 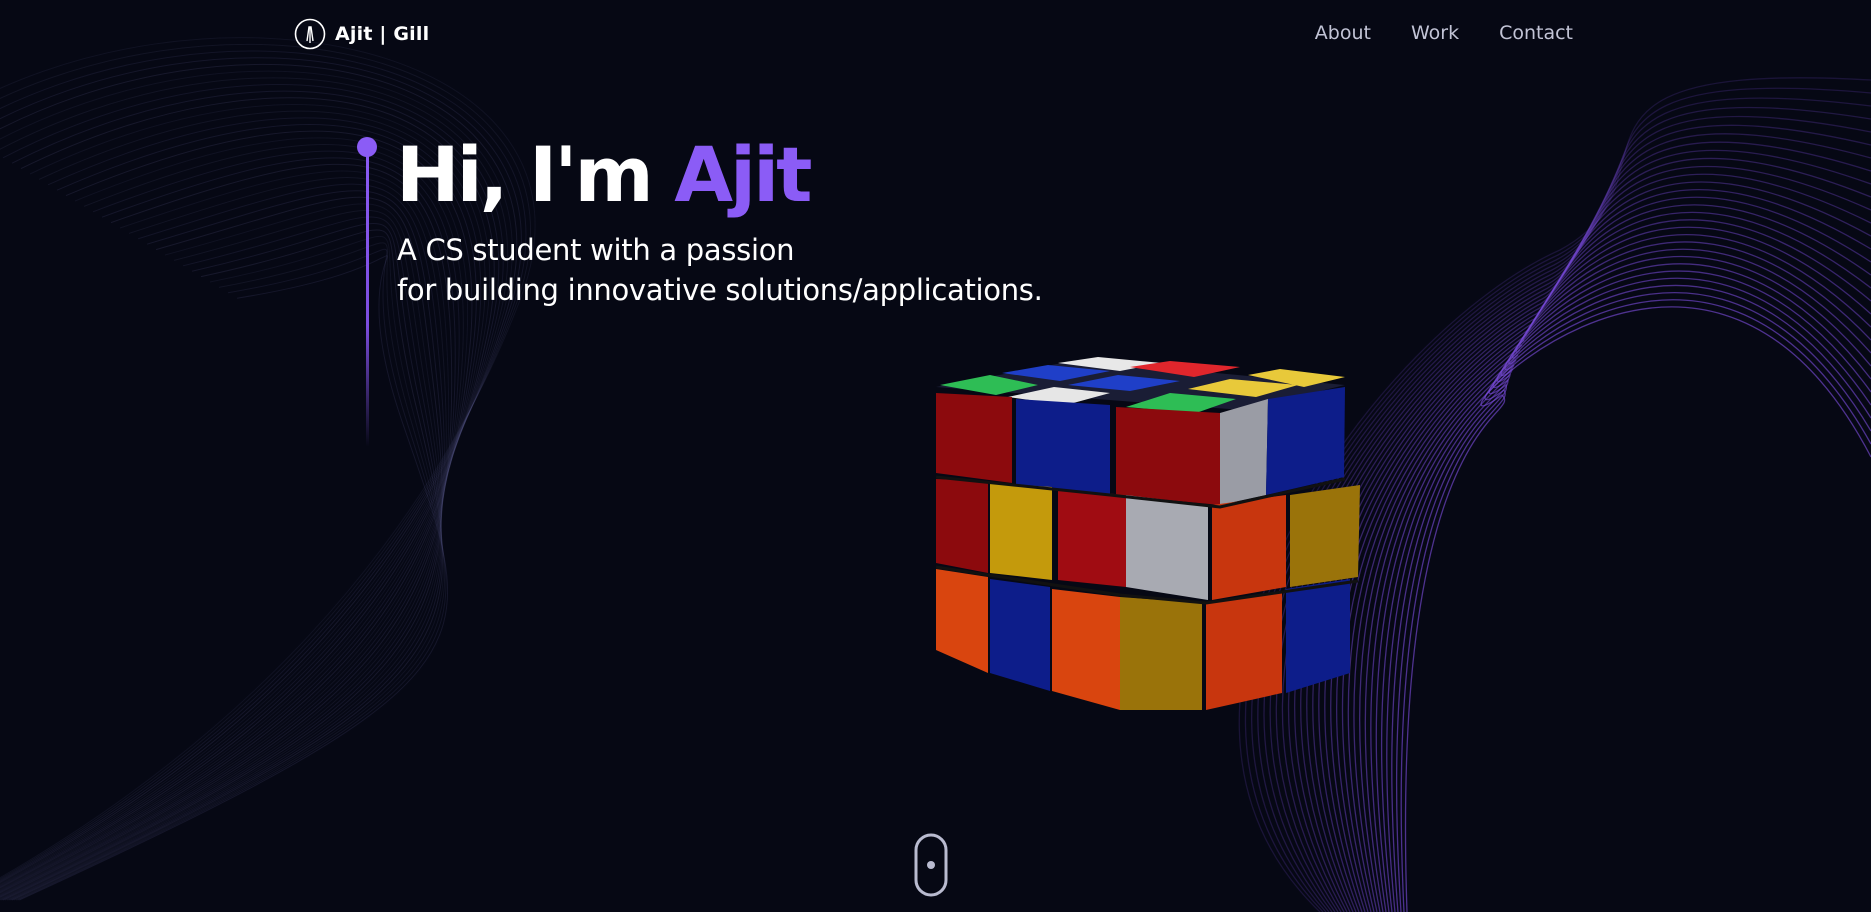 What do you see at coordinates (1435, 33) in the screenshot?
I see `nav-work: Work` at bounding box center [1435, 33].